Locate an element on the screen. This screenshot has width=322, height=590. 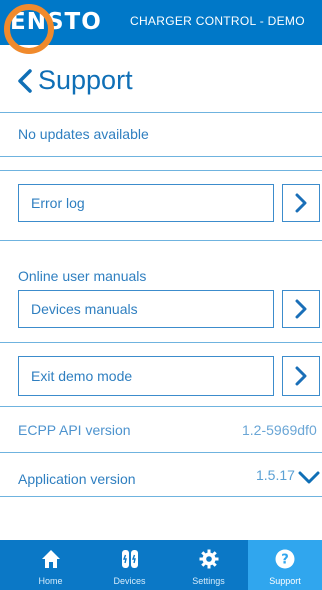
app-header: ENSTO CHARGER CONTROL - DEMO is located at coordinates (161, 27).